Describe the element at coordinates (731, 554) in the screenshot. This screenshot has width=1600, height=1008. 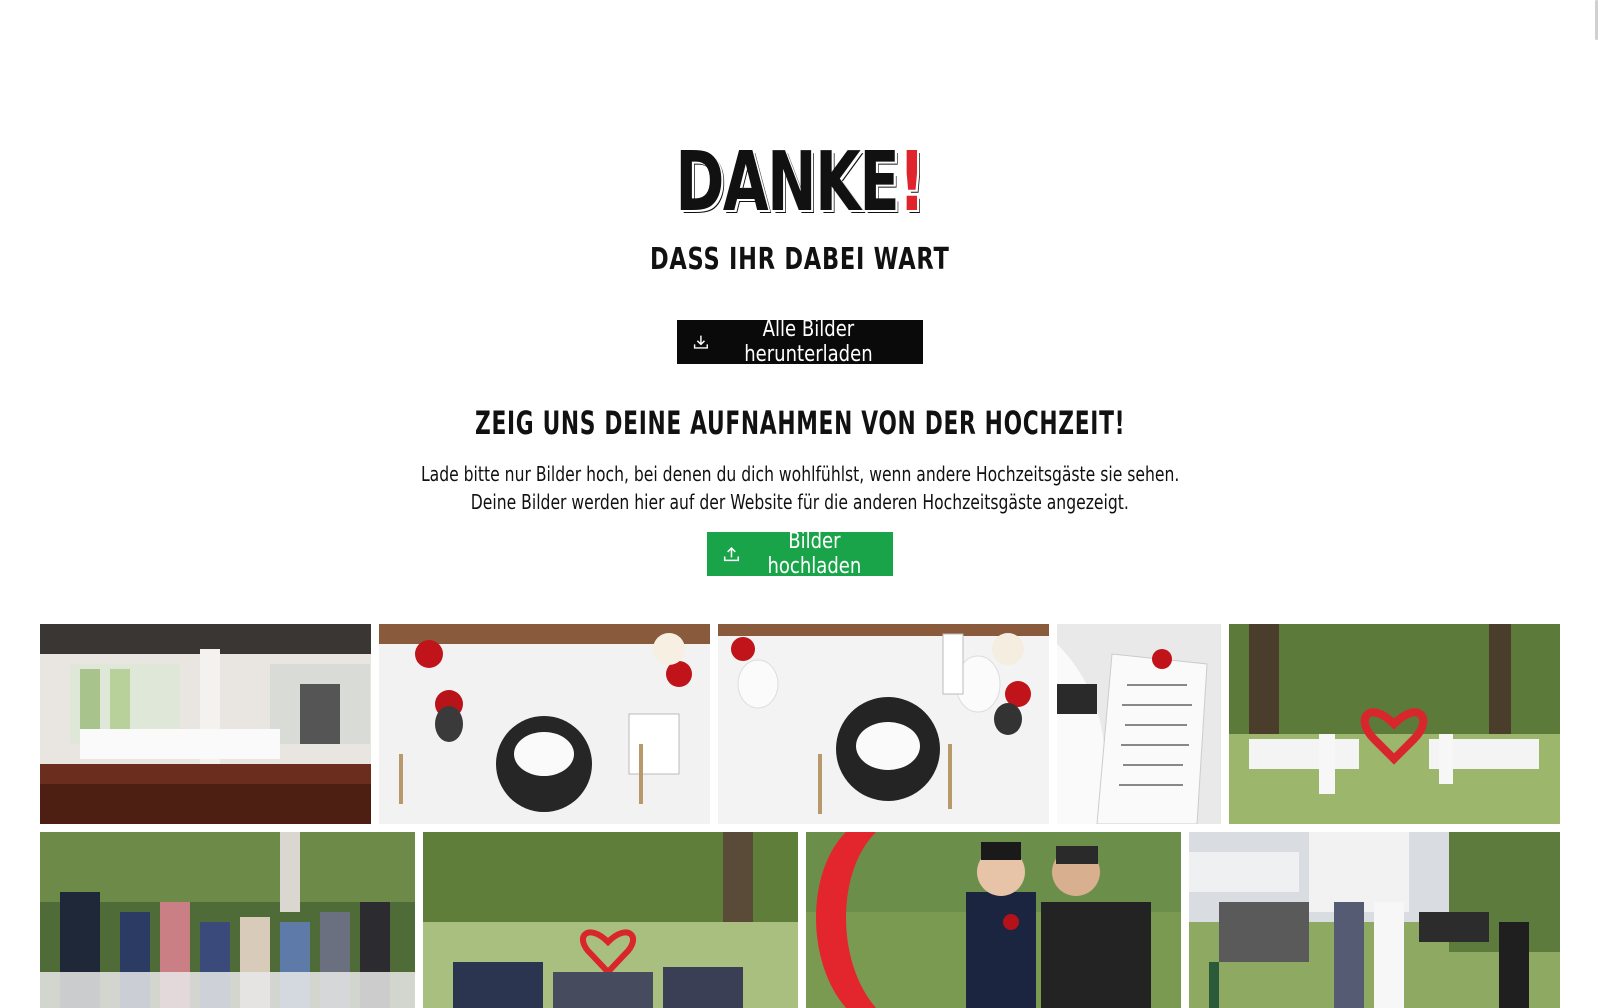
I see `upload-icon` at that location.